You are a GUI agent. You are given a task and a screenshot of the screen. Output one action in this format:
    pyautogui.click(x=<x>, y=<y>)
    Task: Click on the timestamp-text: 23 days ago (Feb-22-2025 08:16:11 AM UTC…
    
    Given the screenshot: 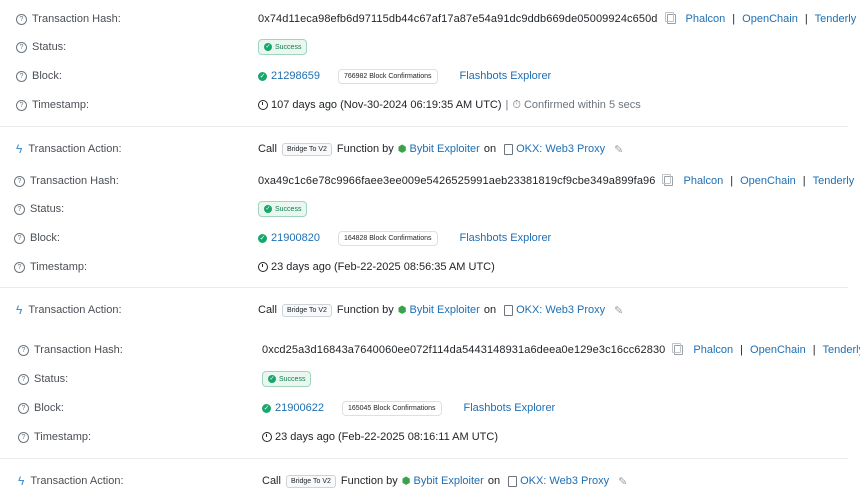 What is the action you would take?
    pyautogui.click(x=386, y=437)
    